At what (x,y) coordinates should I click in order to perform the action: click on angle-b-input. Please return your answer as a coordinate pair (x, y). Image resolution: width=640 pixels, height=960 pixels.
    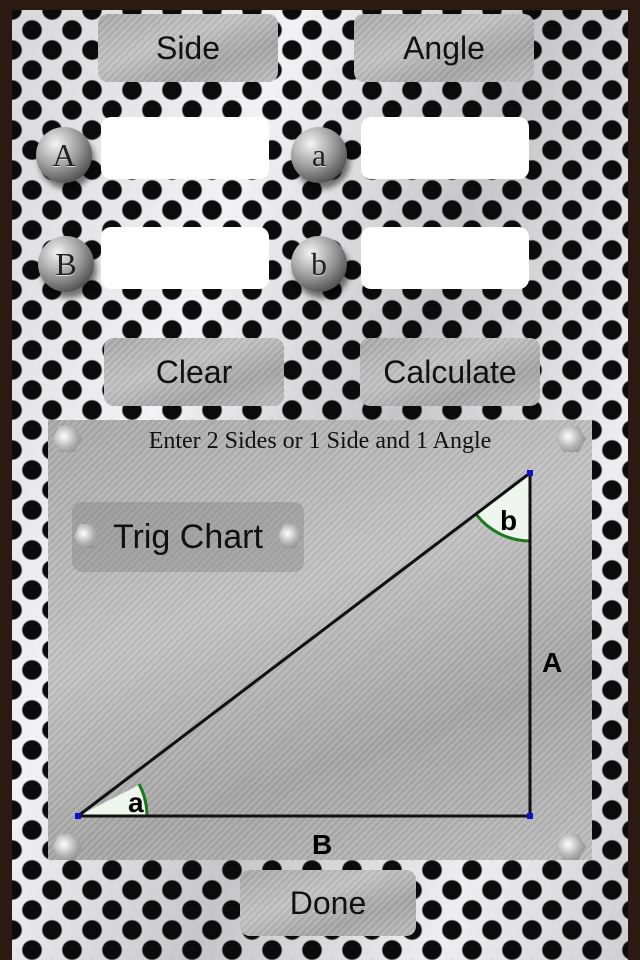
    Looking at the image, I should click on (445, 258).